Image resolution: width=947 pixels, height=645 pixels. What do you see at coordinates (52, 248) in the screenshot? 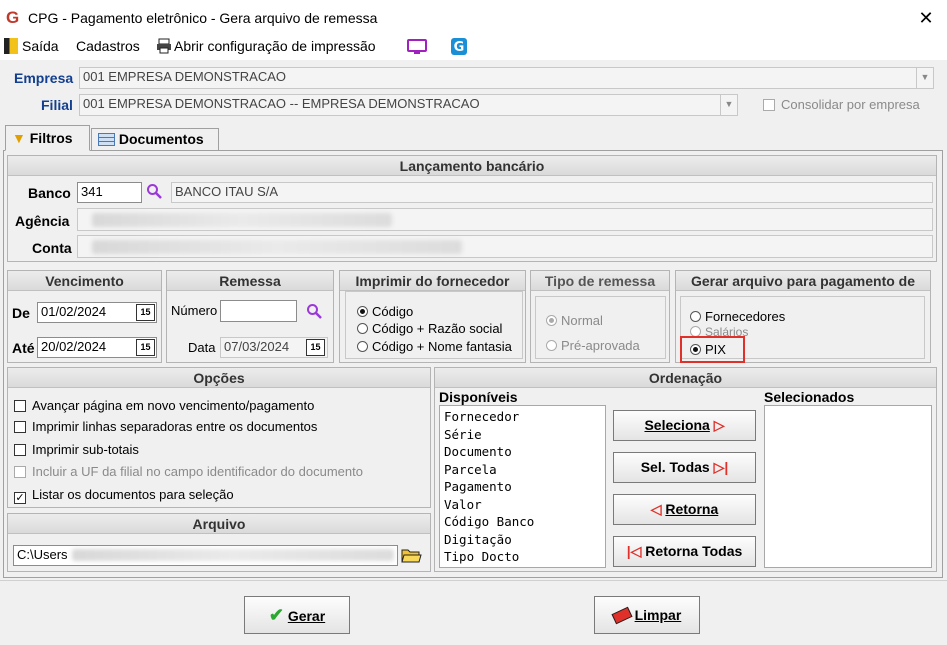
I see `conta-label: Conta` at bounding box center [52, 248].